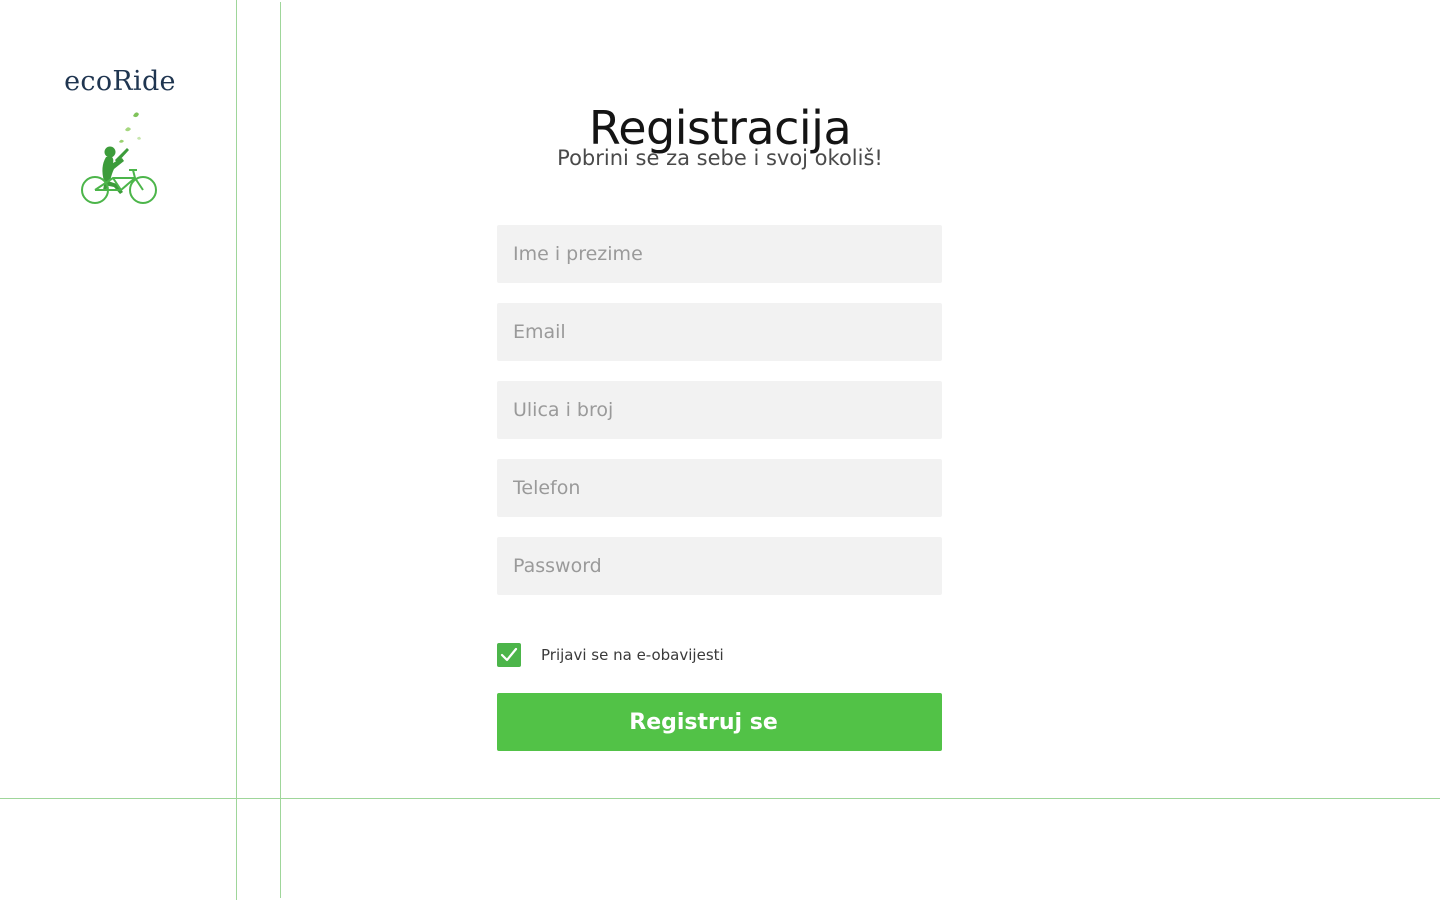  Describe the element at coordinates (719, 410) in the screenshot. I see `street-input` at that location.